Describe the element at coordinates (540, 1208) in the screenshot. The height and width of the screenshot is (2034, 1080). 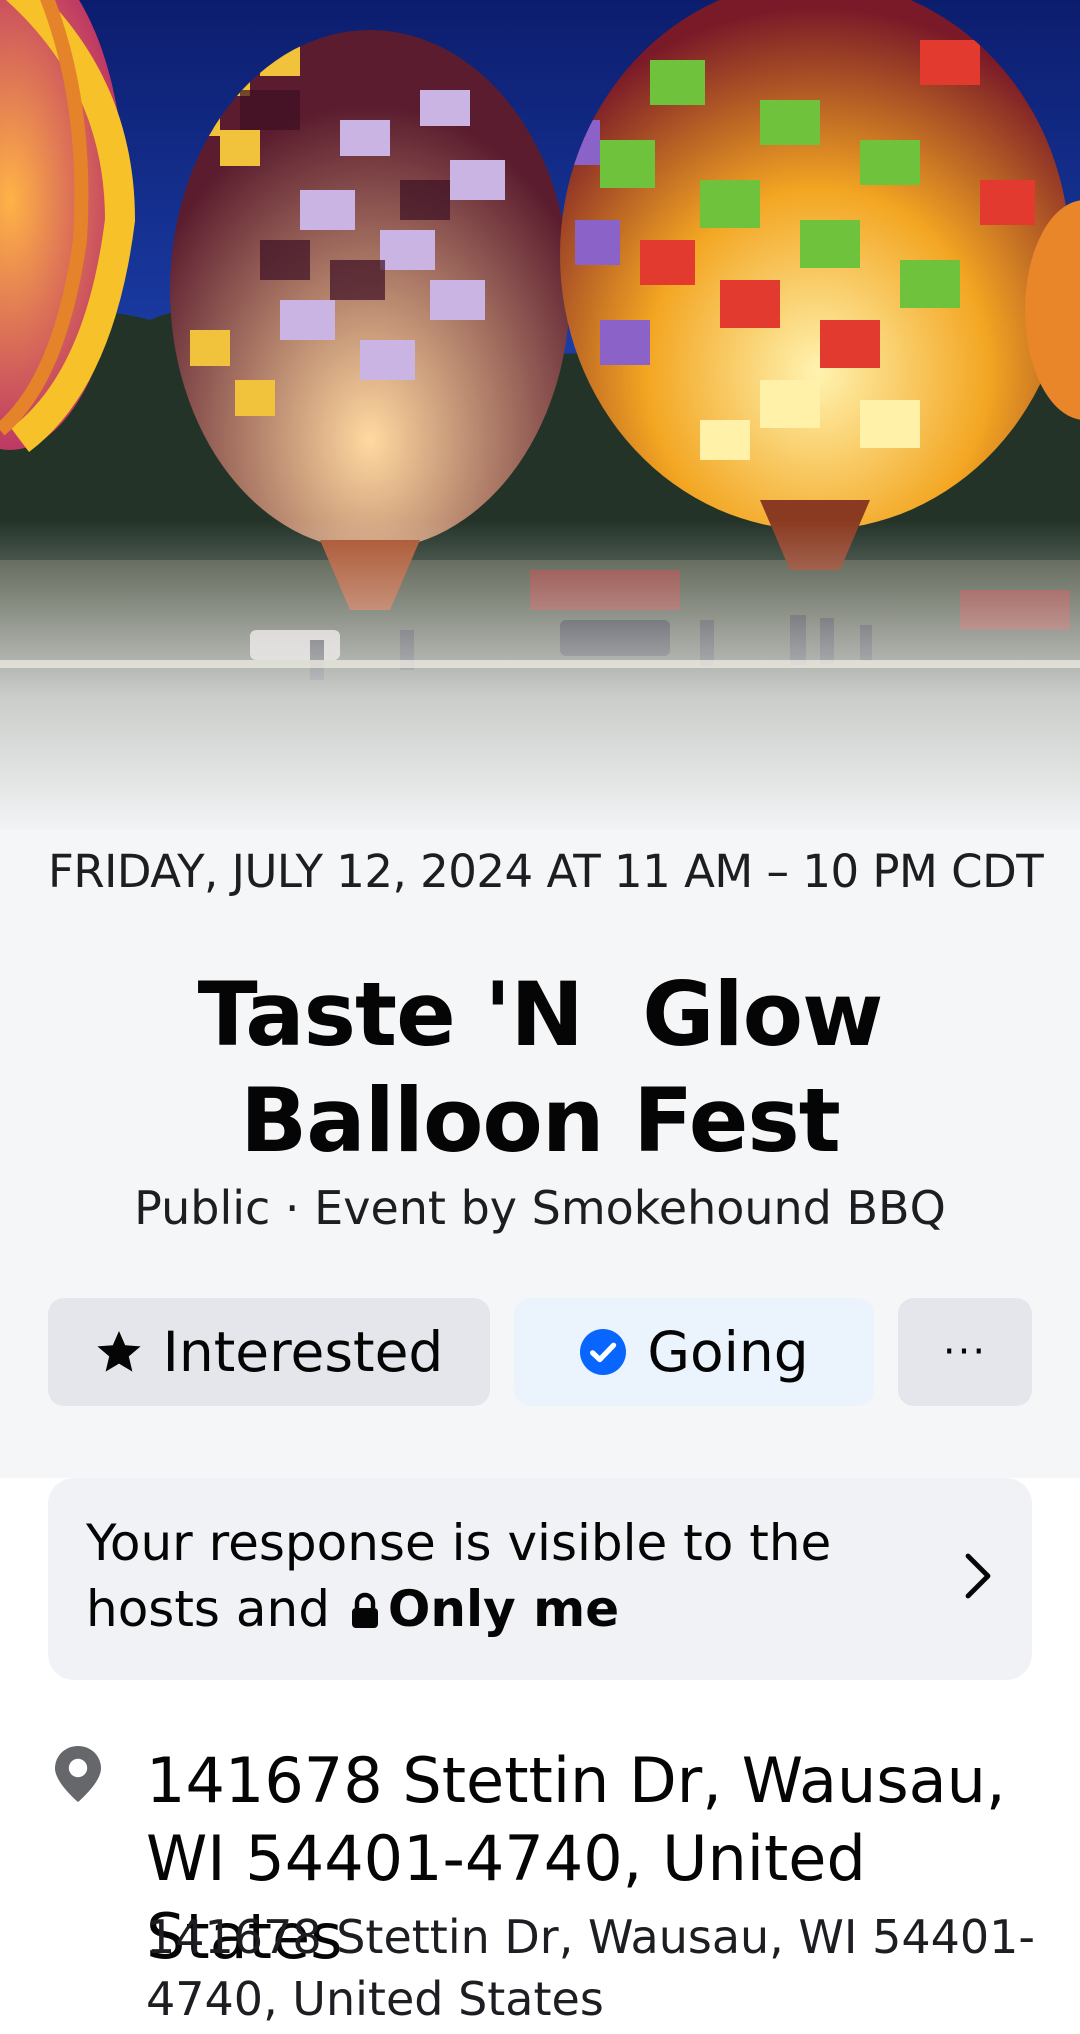
I see `event-subtitle: Public · Event by Smokehound BBQ` at that location.